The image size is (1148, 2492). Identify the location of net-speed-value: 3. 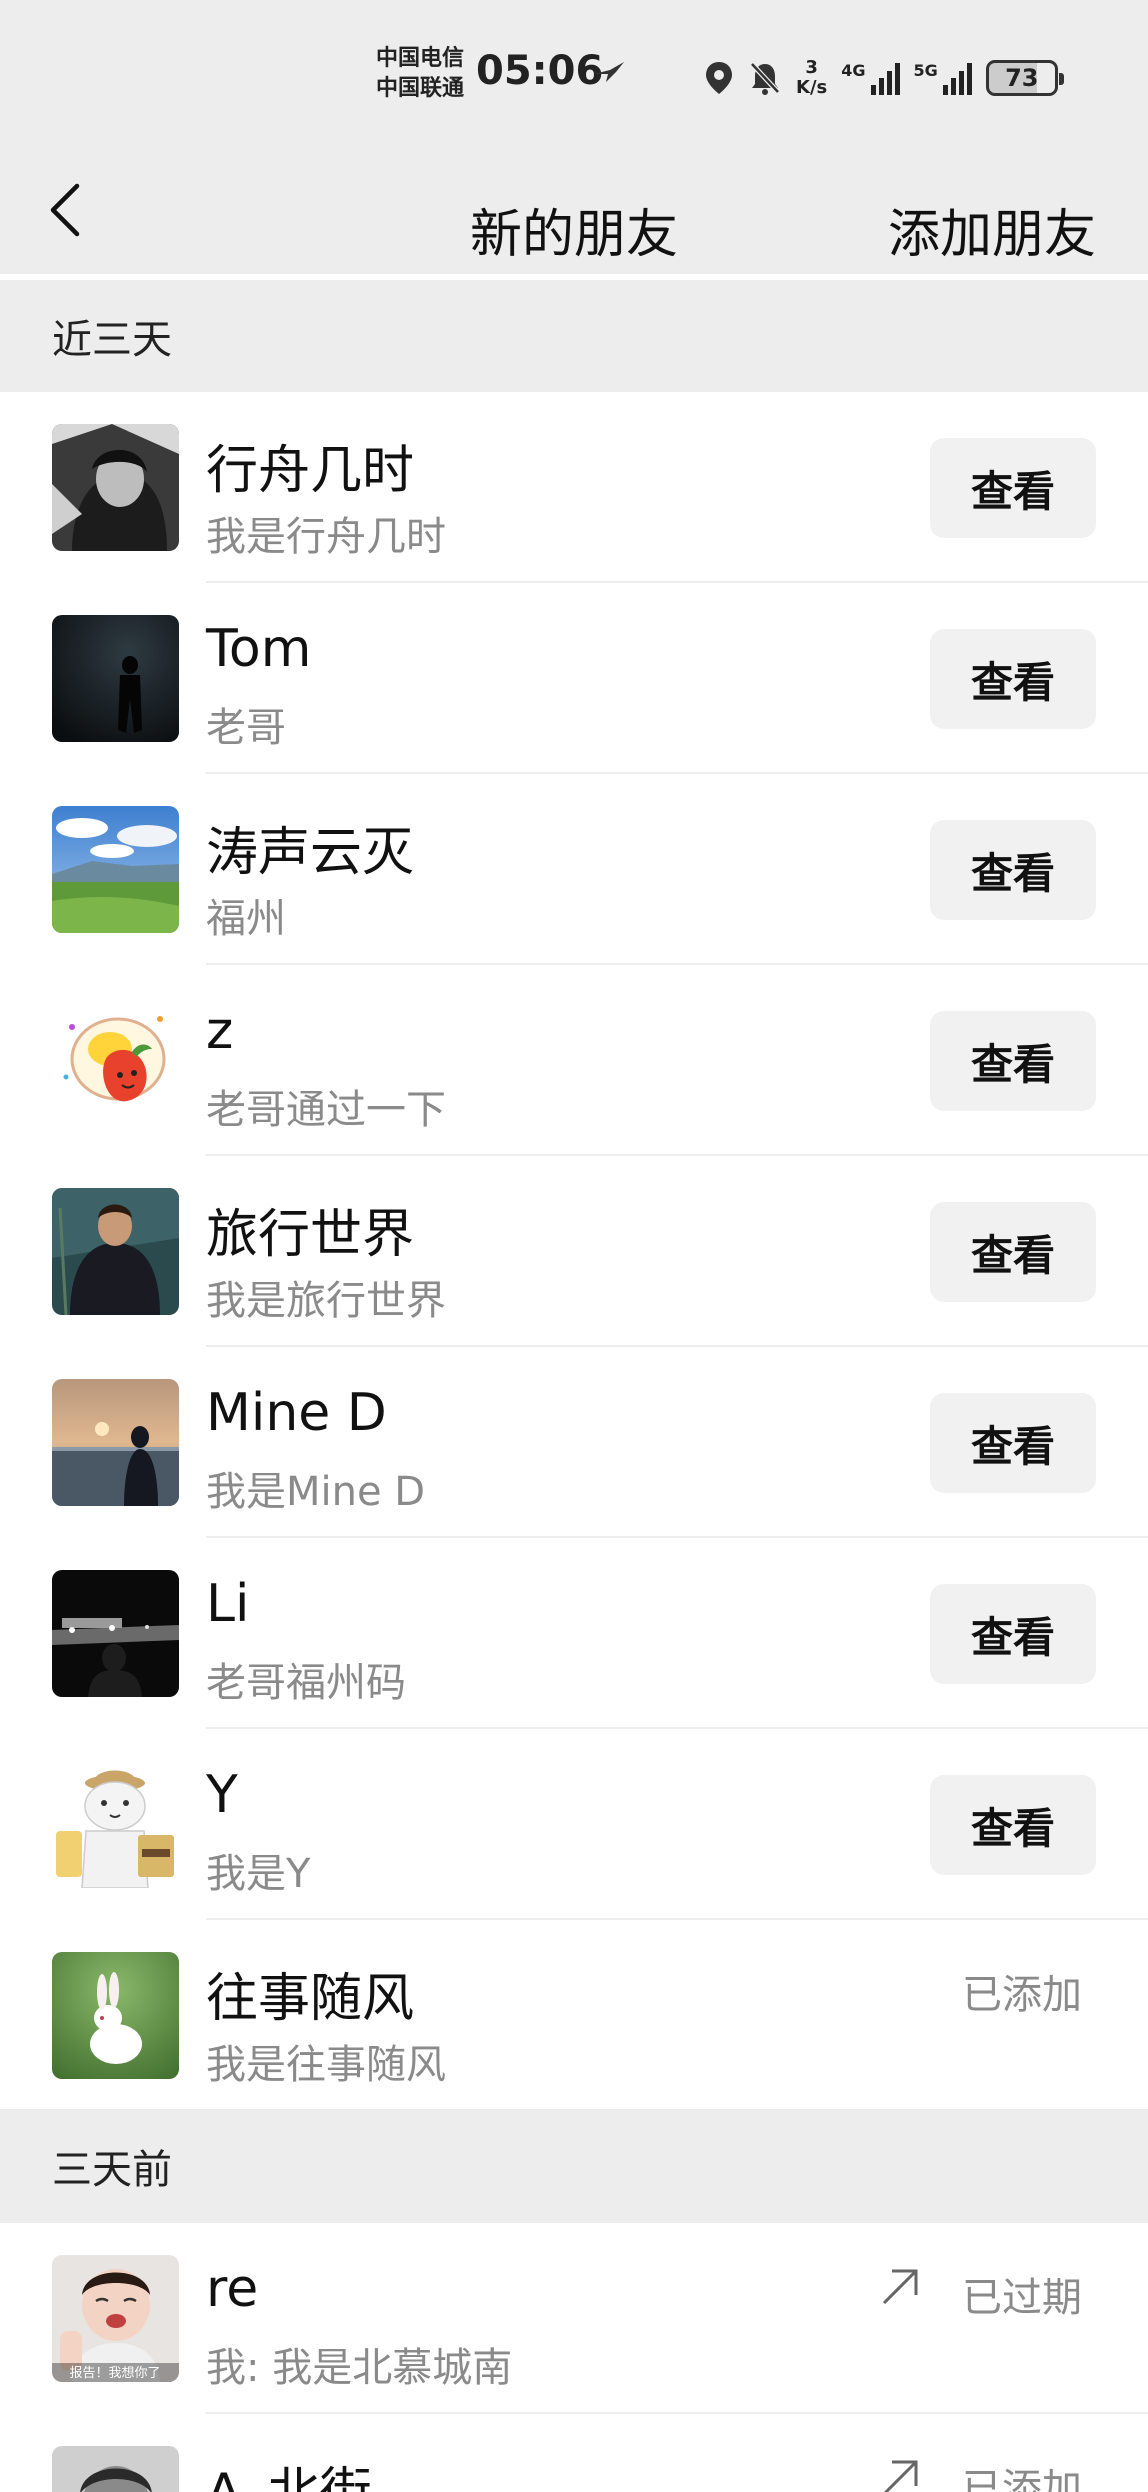
(811, 67).